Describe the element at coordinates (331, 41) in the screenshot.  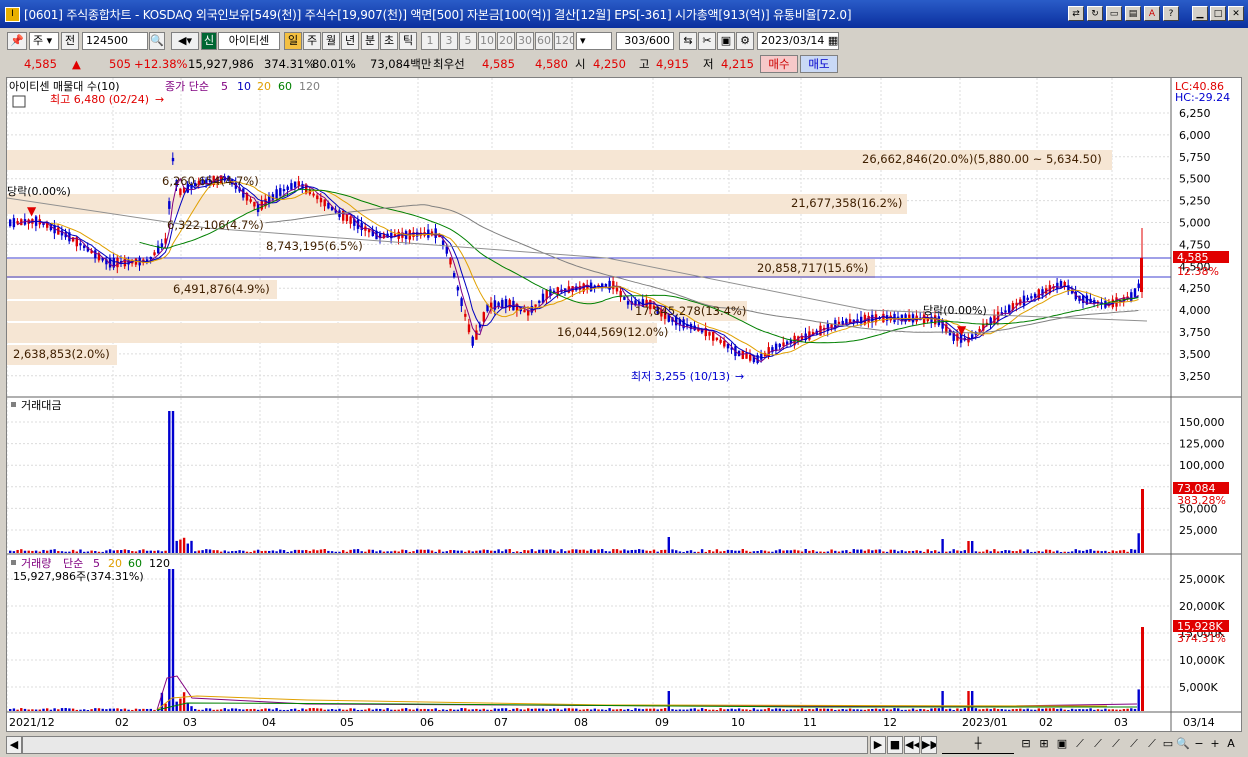
I see `tab-month: 월` at that location.